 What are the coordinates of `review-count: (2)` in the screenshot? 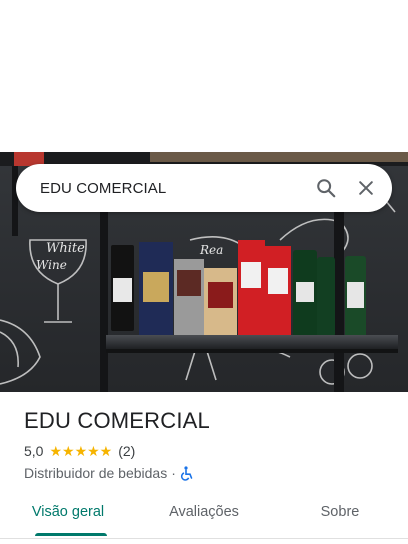 It's located at (126, 451).